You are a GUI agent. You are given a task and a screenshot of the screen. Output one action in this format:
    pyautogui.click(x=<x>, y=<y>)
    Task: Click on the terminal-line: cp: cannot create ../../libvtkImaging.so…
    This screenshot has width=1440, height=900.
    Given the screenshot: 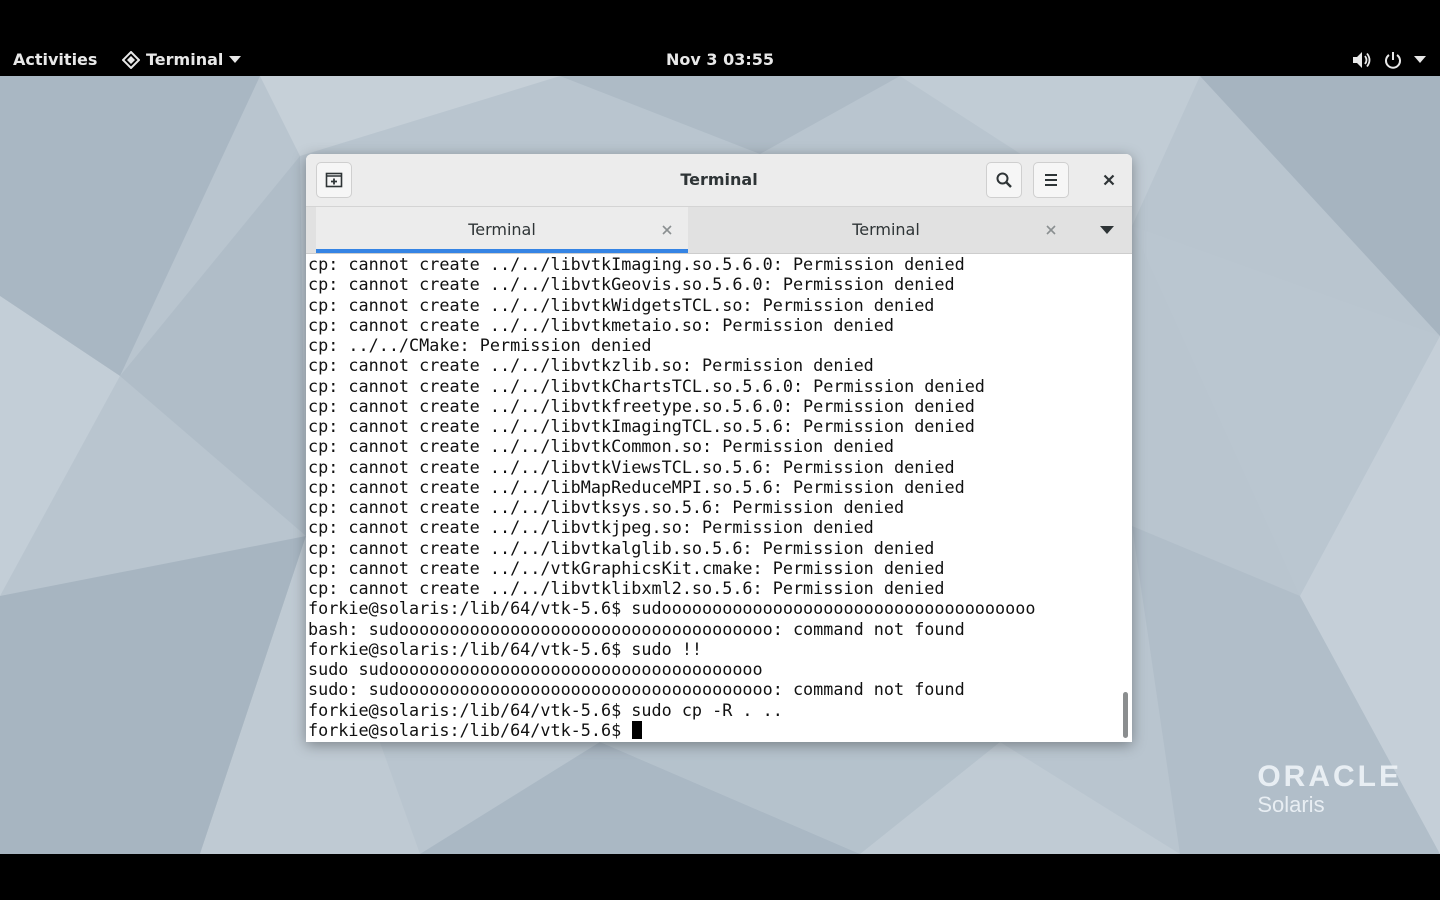 What is the action you would take?
    pyautogui.click(x=636, y=264)
    